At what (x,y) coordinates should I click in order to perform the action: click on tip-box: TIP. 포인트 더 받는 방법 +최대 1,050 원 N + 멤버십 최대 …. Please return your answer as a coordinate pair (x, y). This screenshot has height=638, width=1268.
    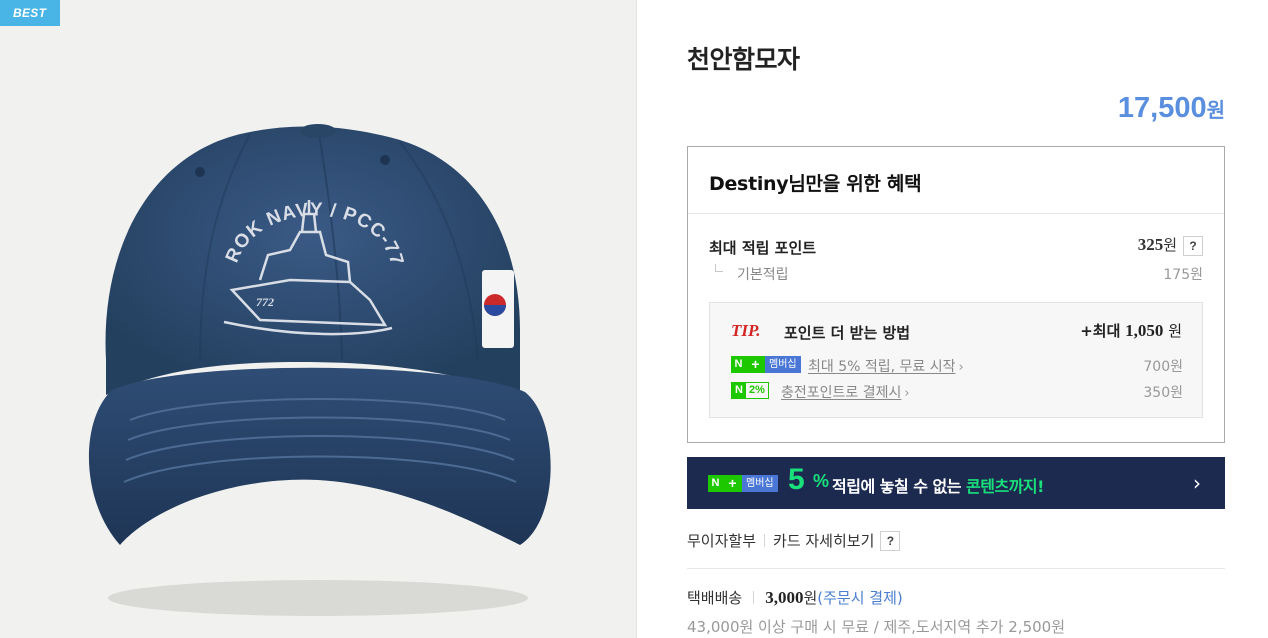
    Looking at the image, I should click on (956, 360).